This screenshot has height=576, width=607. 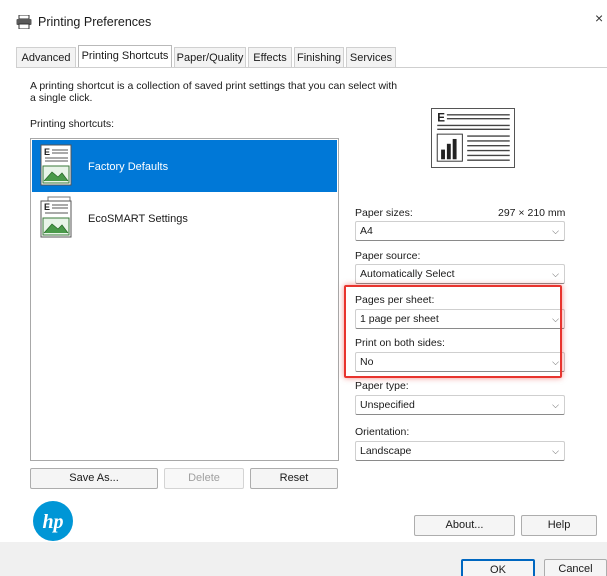 What do you see at coordinates (95, 22) in the screenshot?
I see `window-title: Printing Preferences` at bounding box center [95, 22].